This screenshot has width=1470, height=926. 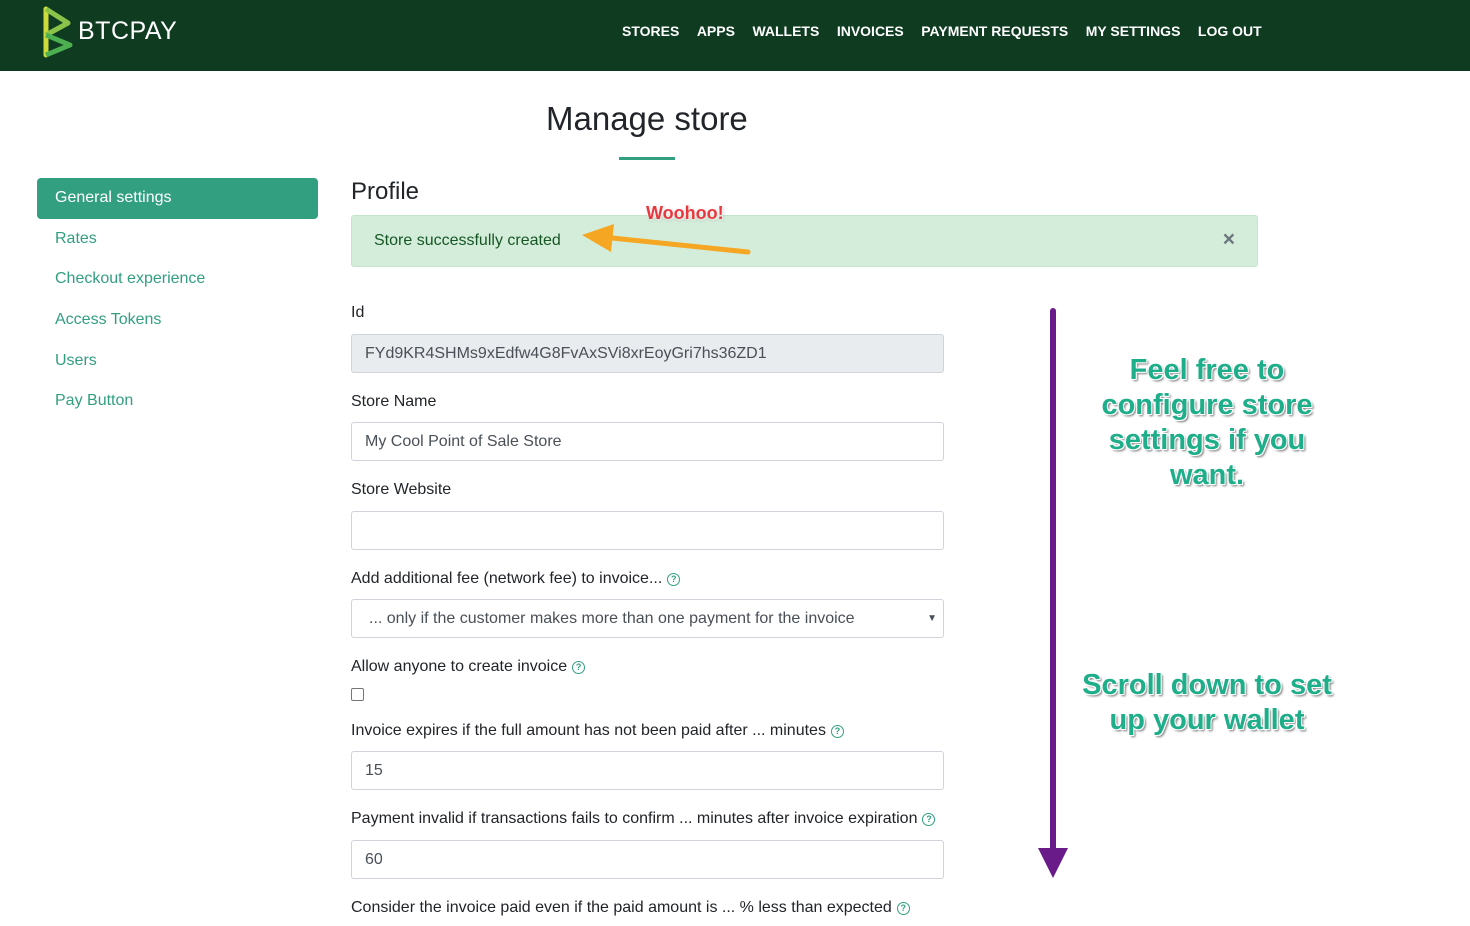 What do you see at coordinates (1207, 702) in the screenshot?
I see `scroll-annotation: Scroll down to set up your wallet` at bounding box center [1207, 702].